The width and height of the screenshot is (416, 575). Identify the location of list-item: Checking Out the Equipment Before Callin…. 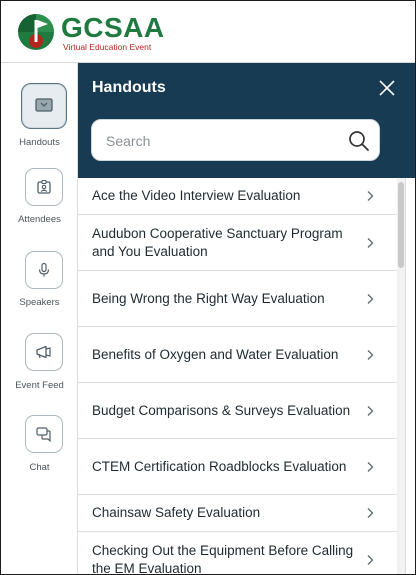
(237, 553).